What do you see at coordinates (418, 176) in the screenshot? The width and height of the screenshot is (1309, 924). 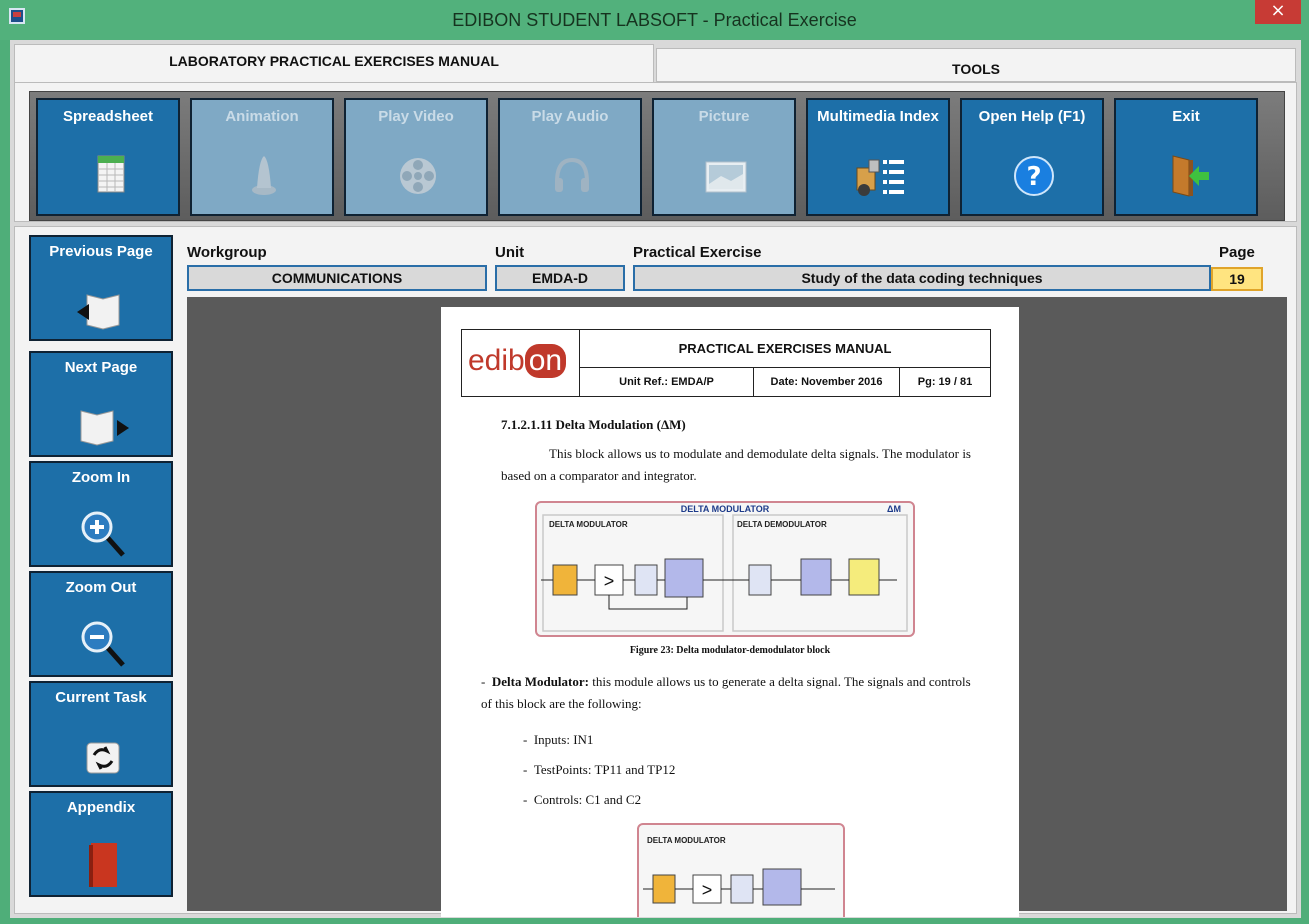 I see `film-reel-icon` at bounding box center [418, 176].